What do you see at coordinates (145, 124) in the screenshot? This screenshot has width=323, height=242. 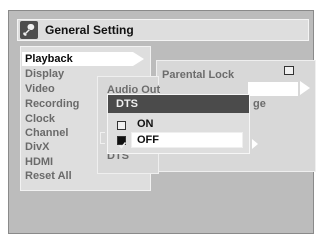 I see `option-on: ON` at bounding box center [145, 124].